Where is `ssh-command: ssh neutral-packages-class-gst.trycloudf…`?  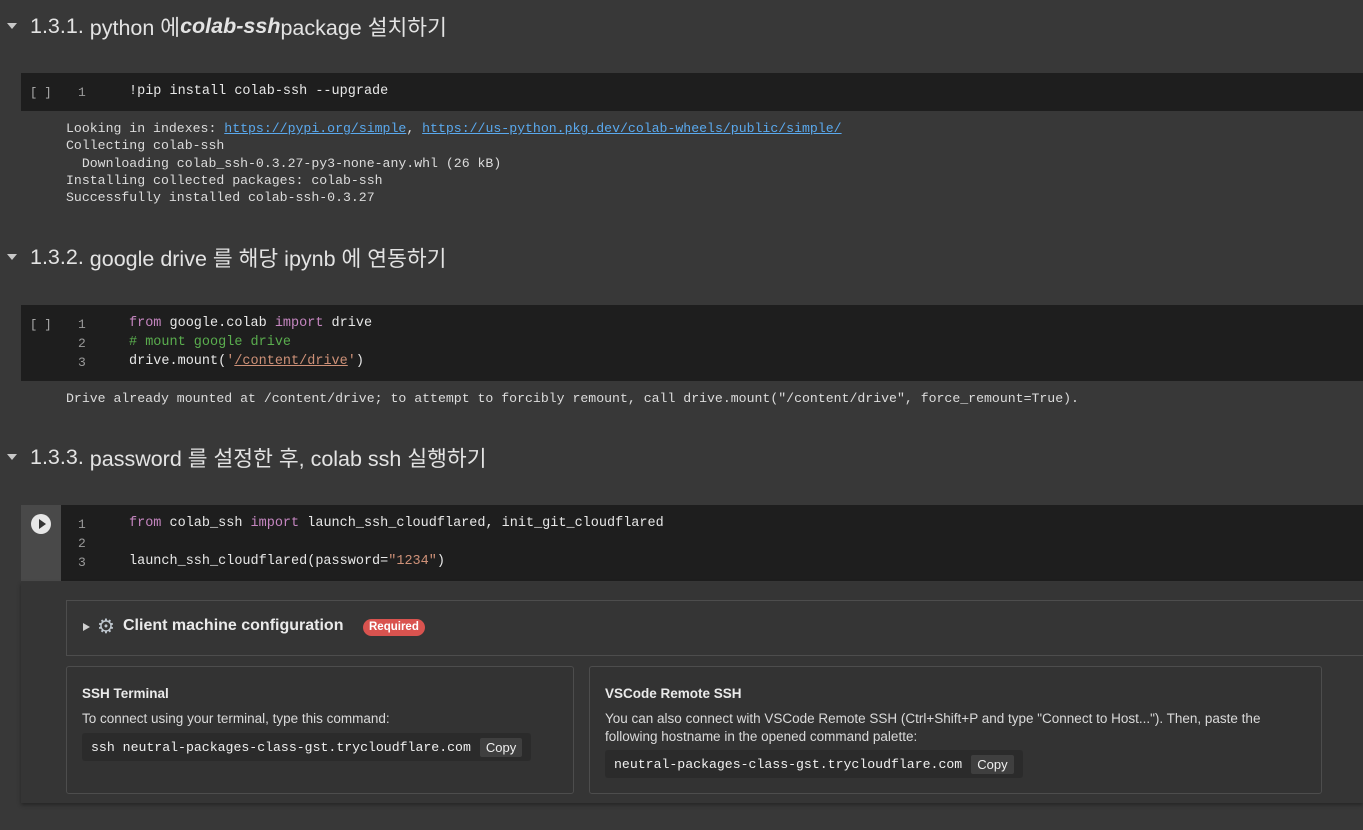 ssh-command: ssh neutral-packages-class-gst.trycloudf… is located at coordinates (281, 747).